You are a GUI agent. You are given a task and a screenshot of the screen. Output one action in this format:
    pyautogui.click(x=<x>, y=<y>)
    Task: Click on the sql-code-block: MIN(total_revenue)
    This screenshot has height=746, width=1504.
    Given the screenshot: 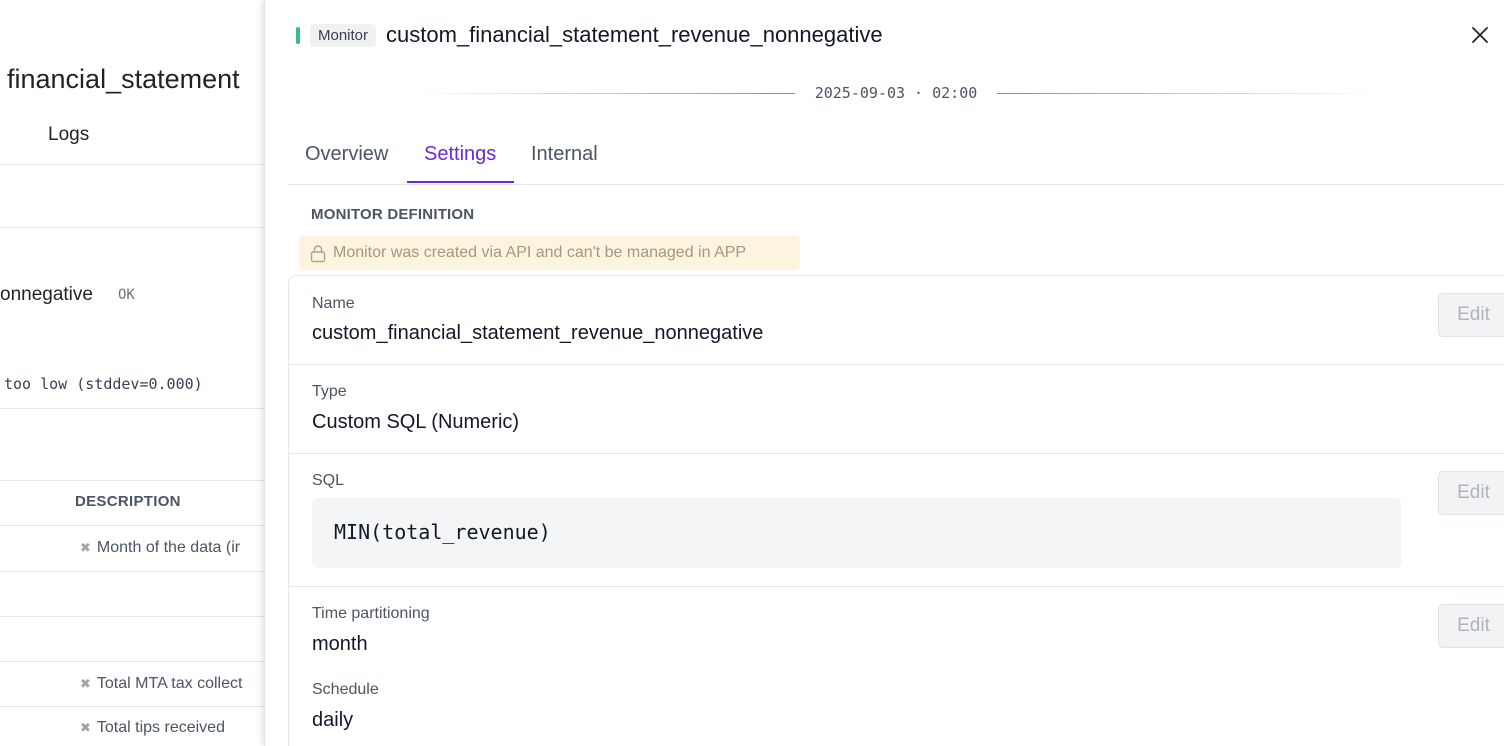 What is the action you would take?
    pyautogui.click(x=856, y=533)
    